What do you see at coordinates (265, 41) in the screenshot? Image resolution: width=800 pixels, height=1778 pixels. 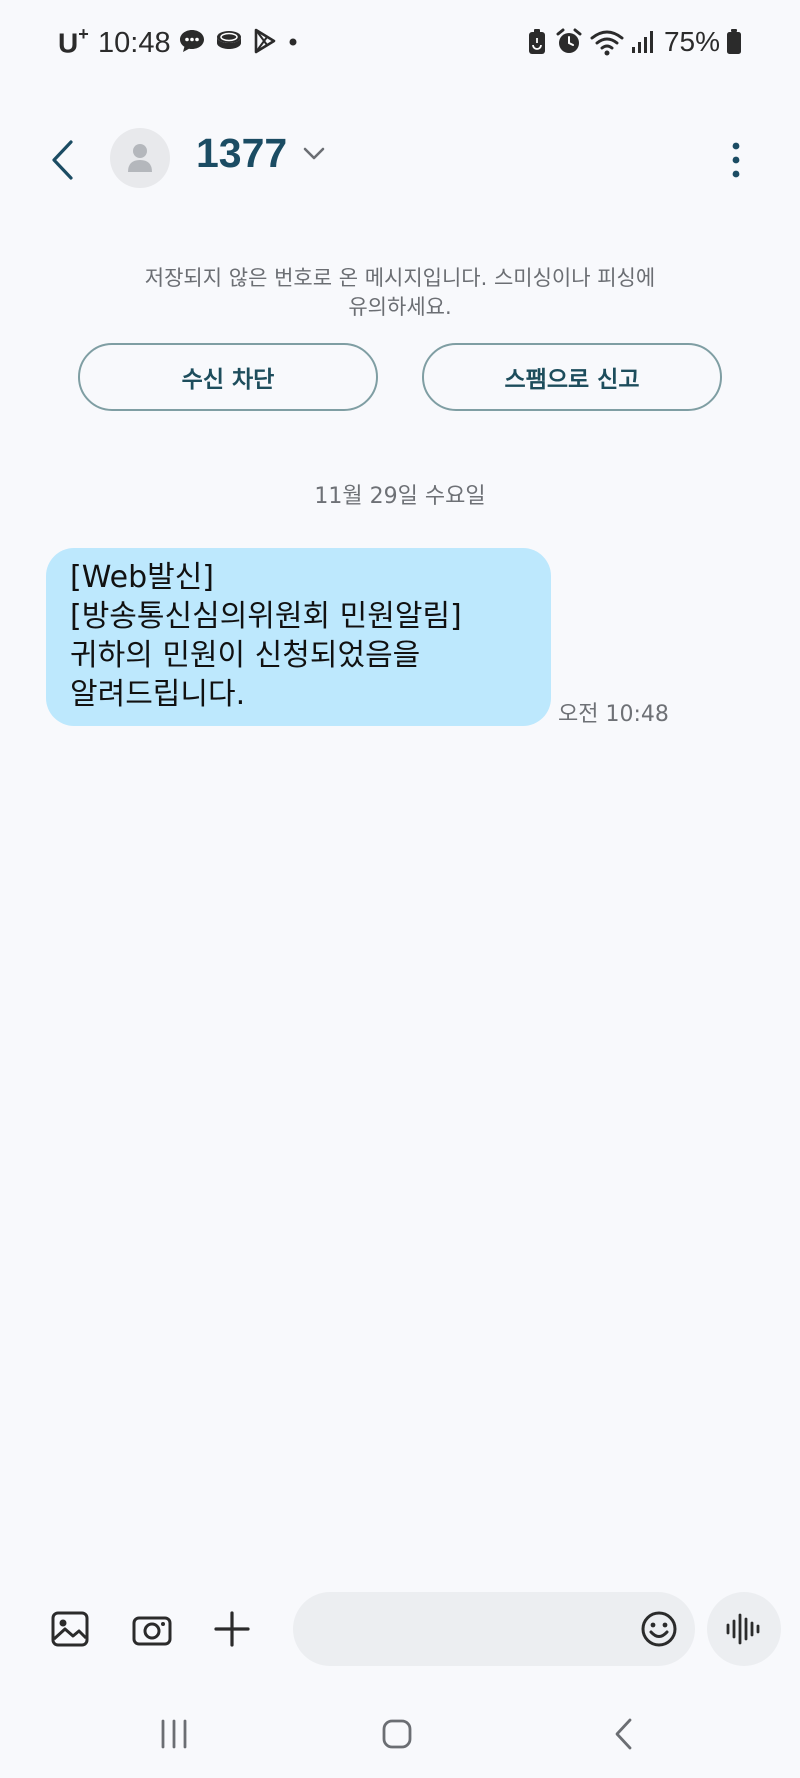 I see `play-store-icon` at bounding box center [265, 41].